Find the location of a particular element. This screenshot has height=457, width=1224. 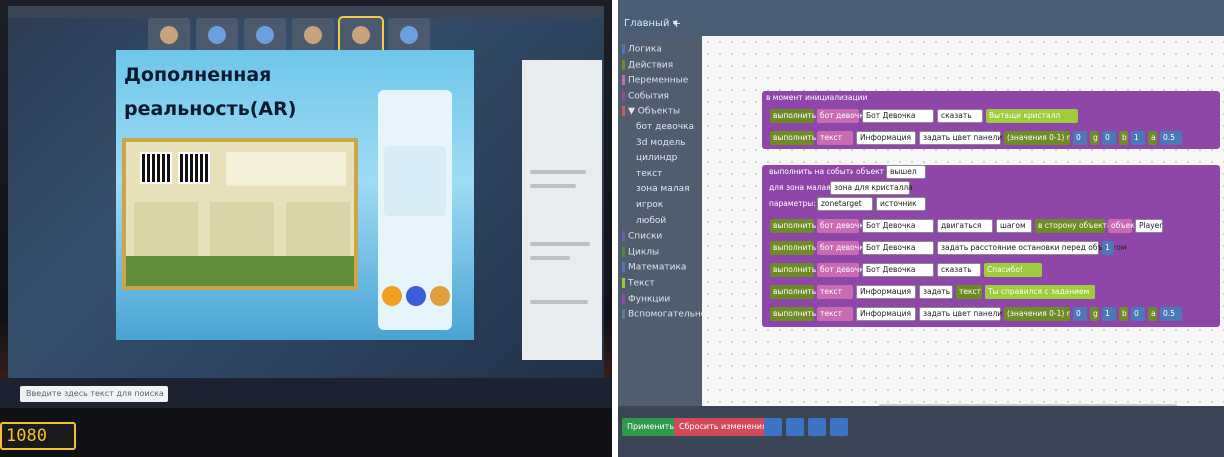

category-item: Логика is located at coordinates (642, 49).